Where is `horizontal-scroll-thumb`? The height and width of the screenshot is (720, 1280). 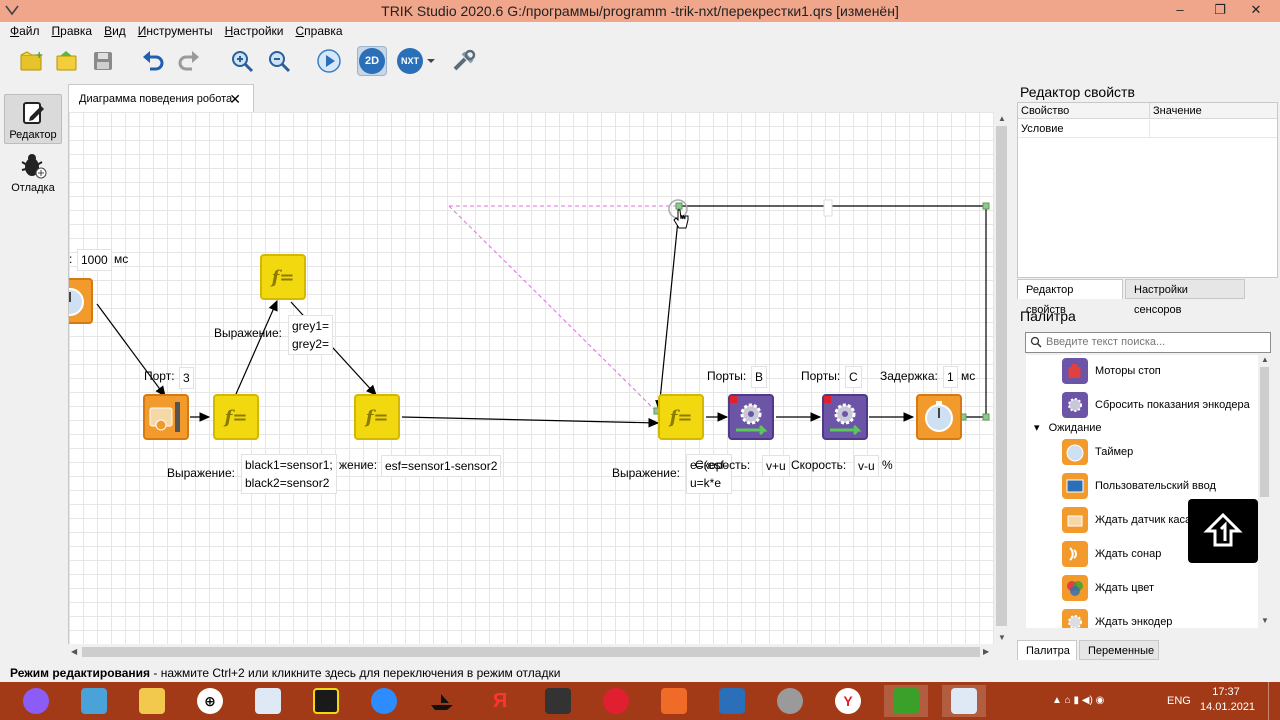 horizontal-scroll-thumb is located at coordinates (531, 652).